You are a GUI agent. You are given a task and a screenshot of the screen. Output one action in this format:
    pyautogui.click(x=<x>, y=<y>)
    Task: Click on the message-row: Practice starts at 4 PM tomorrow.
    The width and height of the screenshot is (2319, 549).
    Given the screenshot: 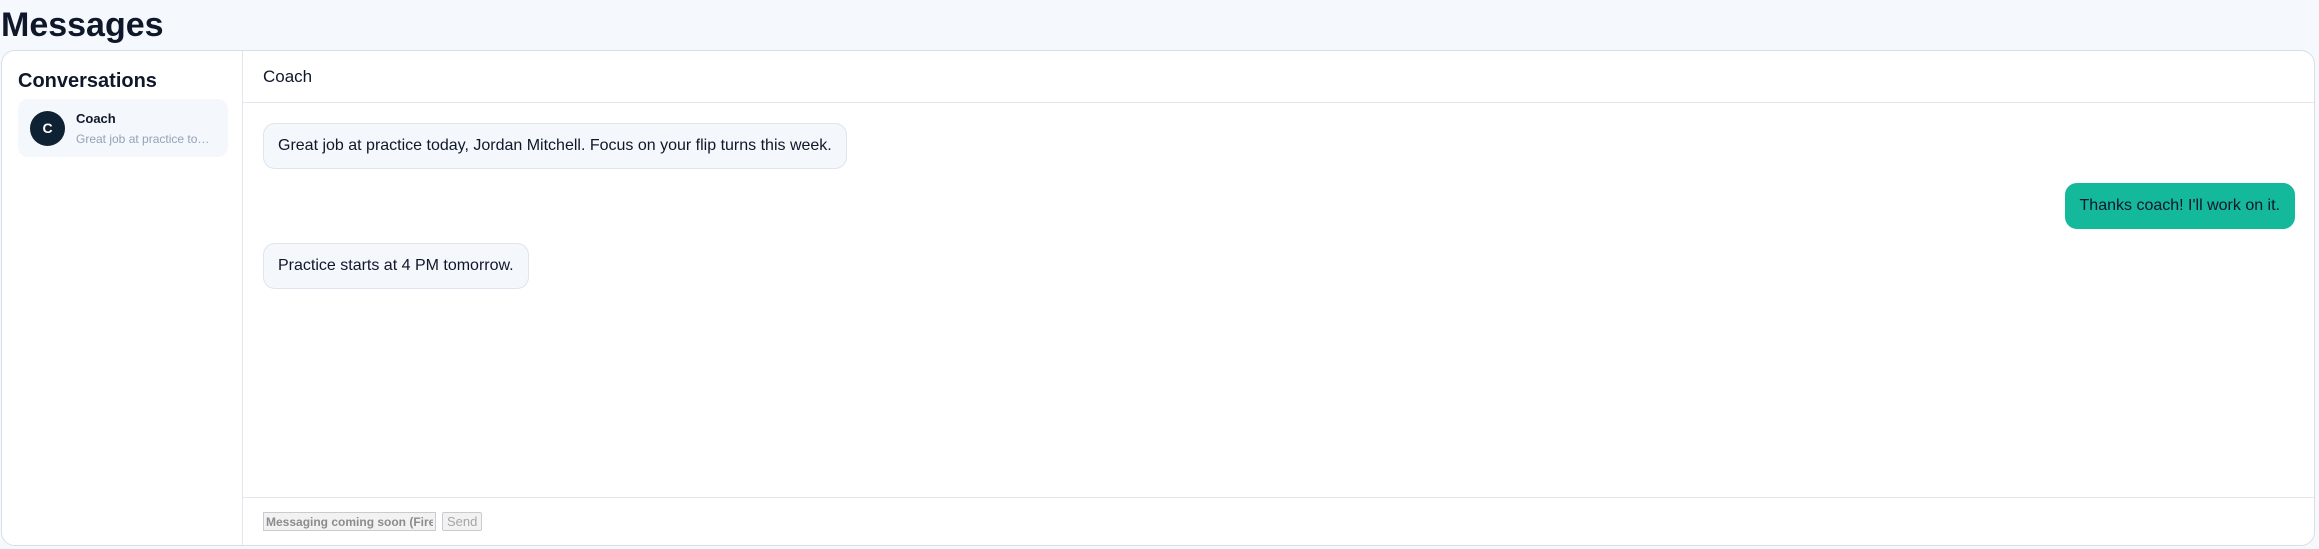 What is the action you would take?
    pyautogui.click(x=1279, y=266)
    